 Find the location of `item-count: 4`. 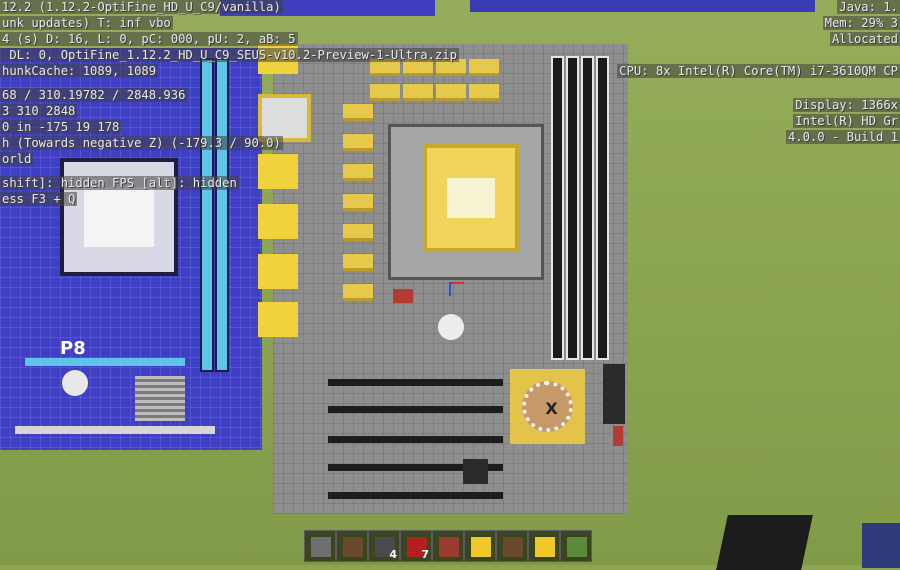

item-count: 4 is located at coordinates (393, 554).